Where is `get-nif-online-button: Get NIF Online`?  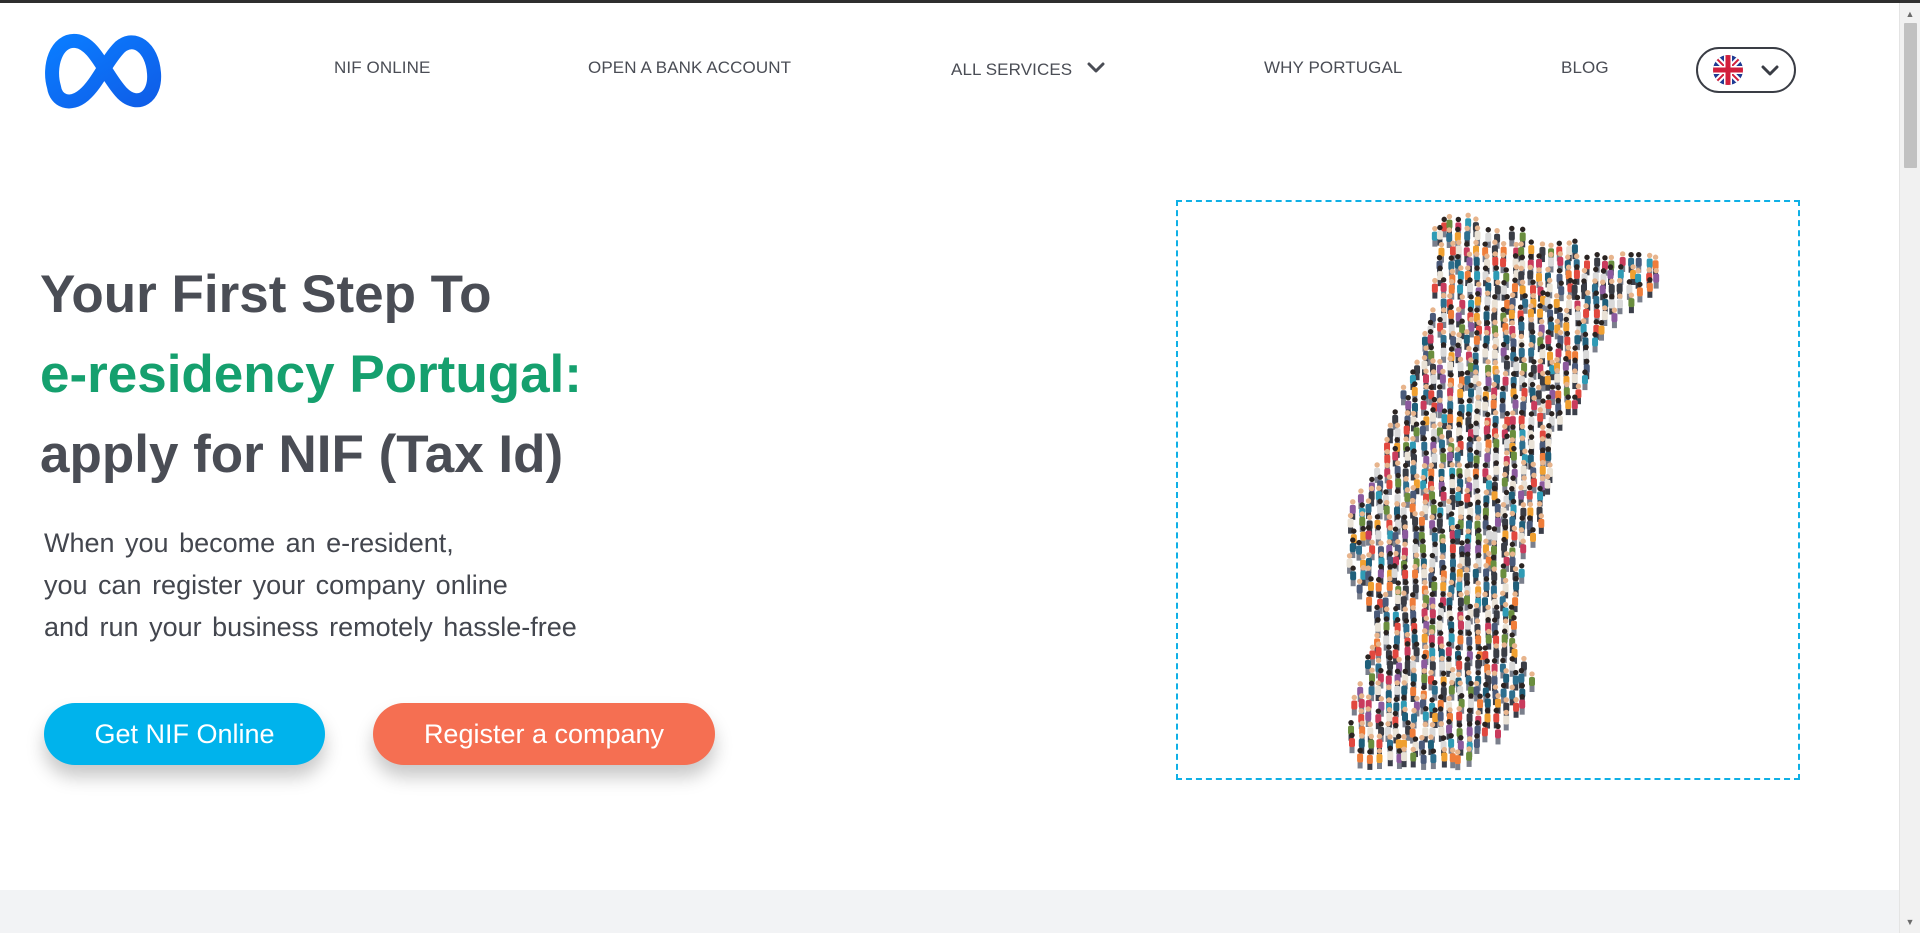
get-nif-online-button: Get NIF Online is located at coordinates (184, 734).